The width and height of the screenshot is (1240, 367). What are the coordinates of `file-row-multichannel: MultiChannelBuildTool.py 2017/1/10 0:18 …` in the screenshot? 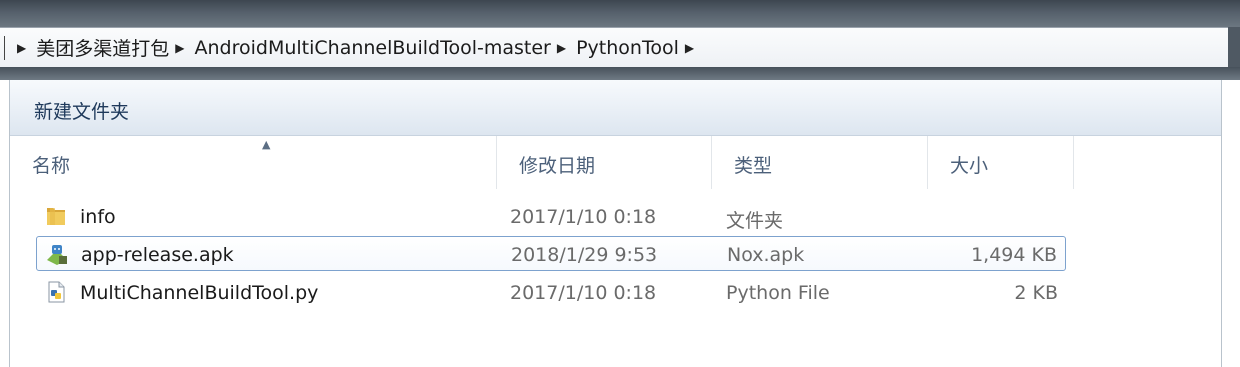 It's located at (551, 292).